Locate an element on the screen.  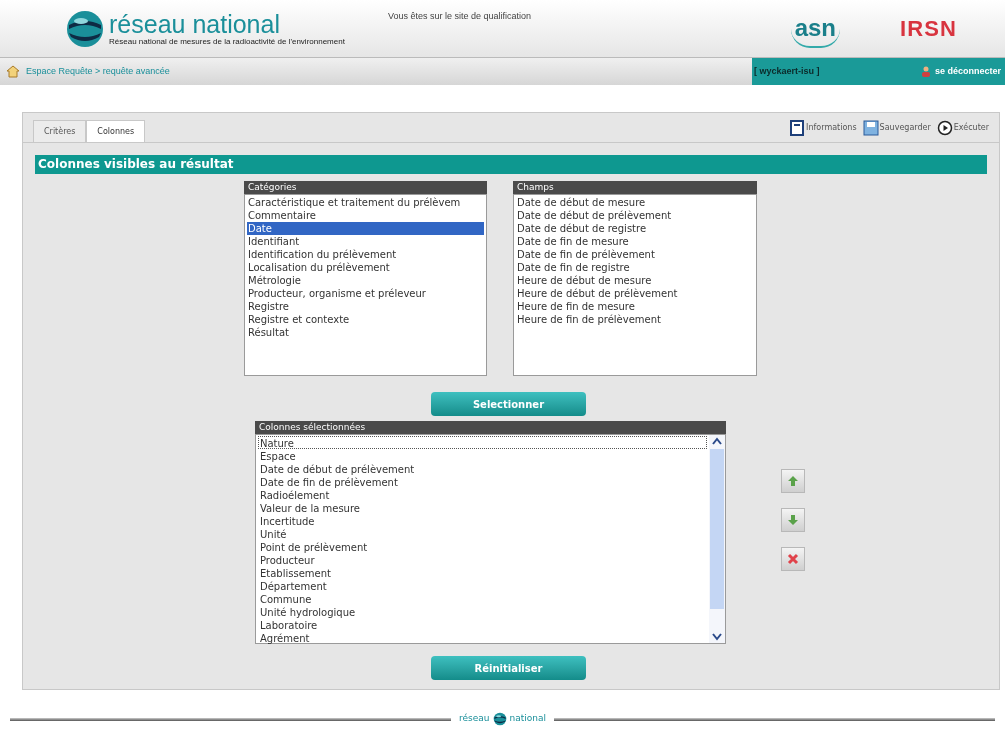
list-header: Catégories is located at coordinates (365, 187).